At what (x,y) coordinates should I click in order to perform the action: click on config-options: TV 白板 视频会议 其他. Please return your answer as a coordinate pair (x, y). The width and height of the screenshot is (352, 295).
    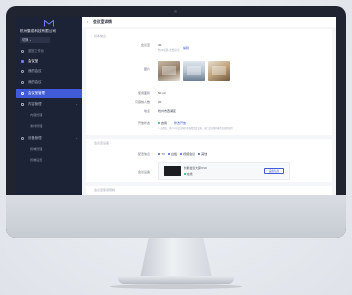
    Looking at the image, I should click on (182, 154).